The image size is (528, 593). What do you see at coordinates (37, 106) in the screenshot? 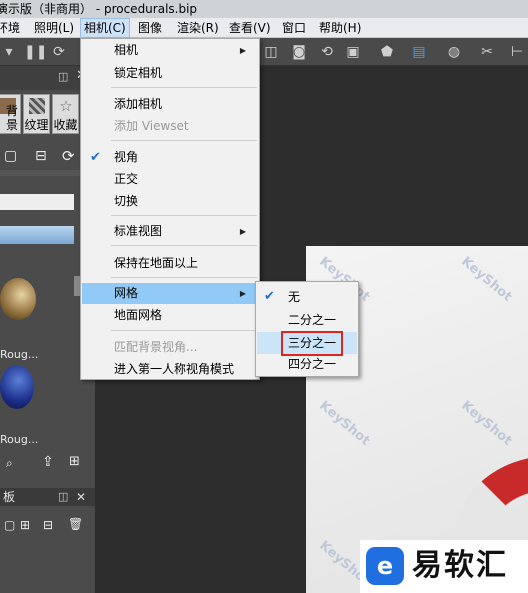
I see `texture-icon` at bounding box center [37, 106].